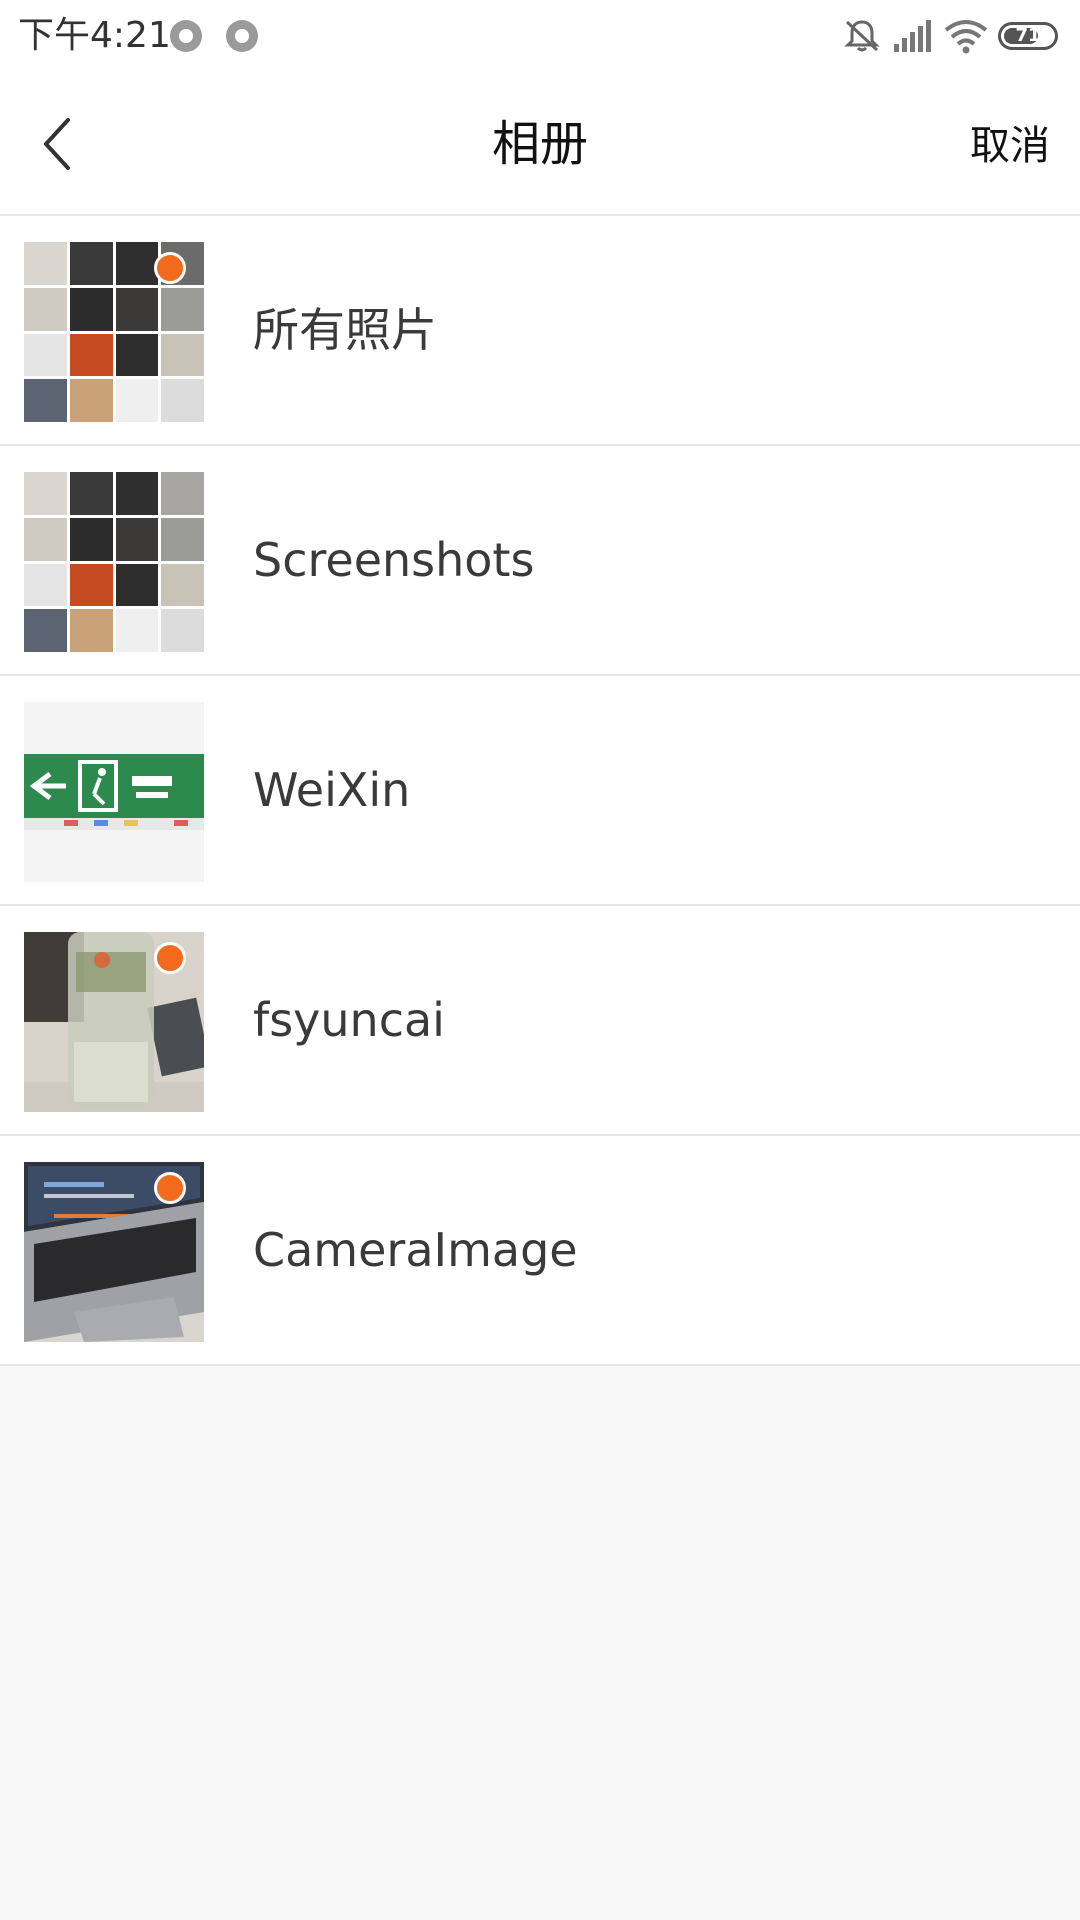 The height and width of the screenshot is (1920, 1080). I want to click on page-title: 相册, so click(539, 144).